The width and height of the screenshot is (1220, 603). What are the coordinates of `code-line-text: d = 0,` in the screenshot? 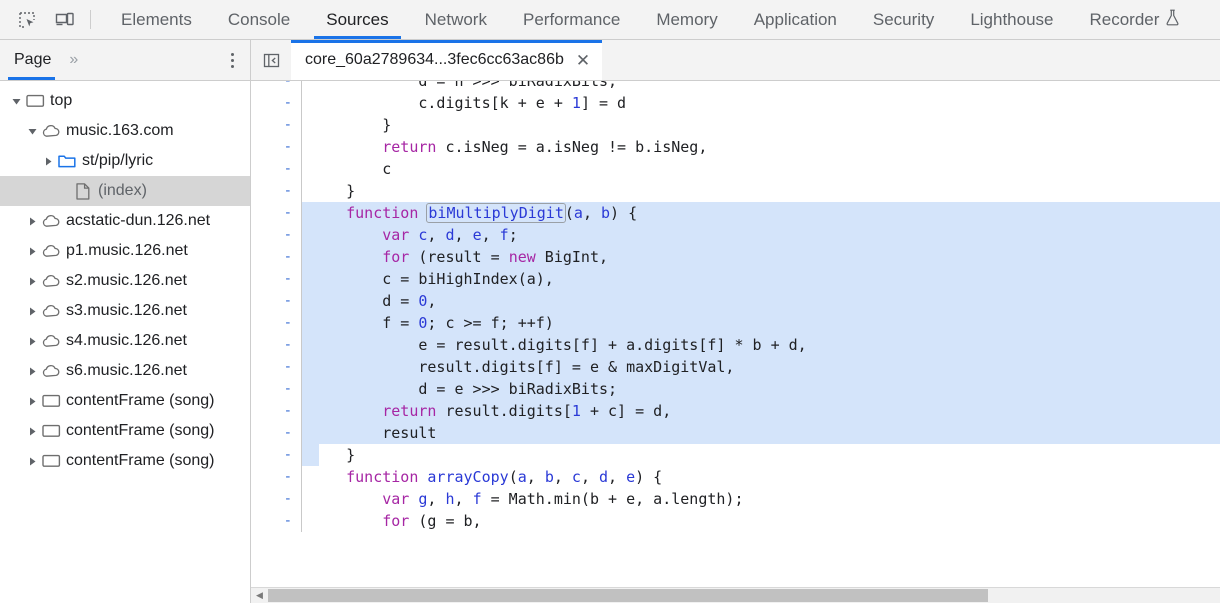 It's located at (760, 301).